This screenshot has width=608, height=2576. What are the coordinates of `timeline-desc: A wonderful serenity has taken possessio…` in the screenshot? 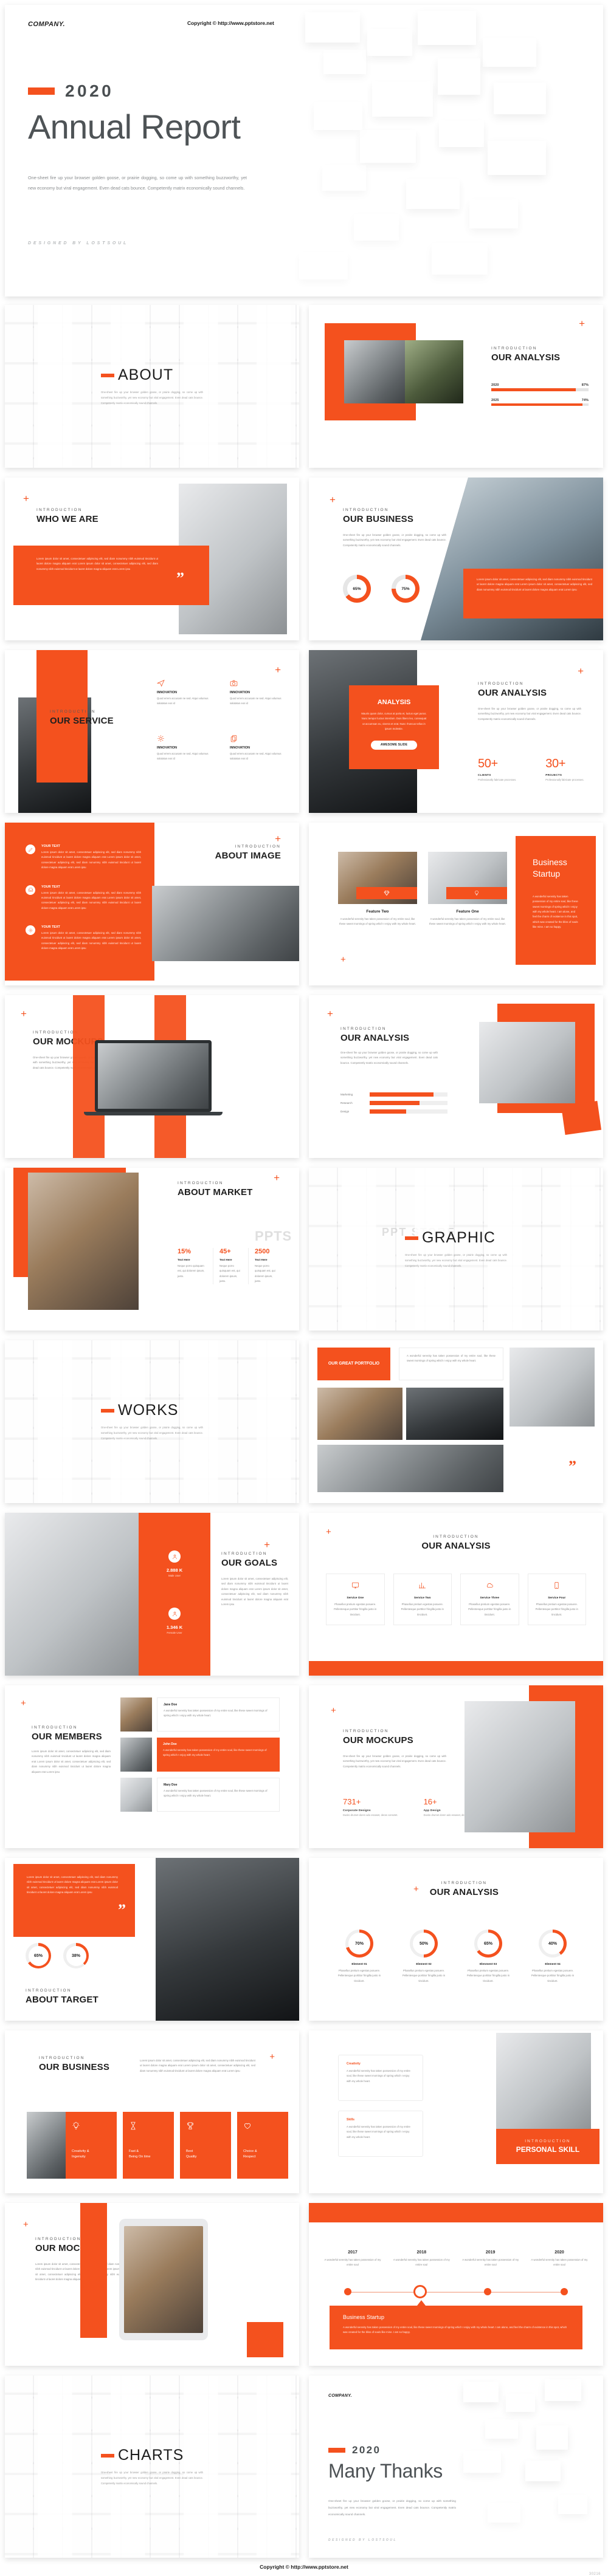 It's located at (559, 2262).